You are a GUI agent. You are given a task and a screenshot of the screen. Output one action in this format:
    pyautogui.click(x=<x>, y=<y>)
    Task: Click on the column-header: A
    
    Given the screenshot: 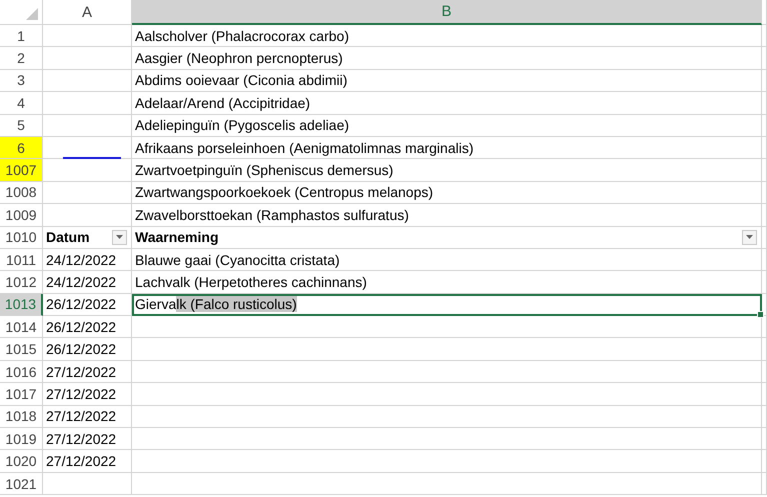 What is the action you would take?
    pyautogui.click(x=87, y=12)
    